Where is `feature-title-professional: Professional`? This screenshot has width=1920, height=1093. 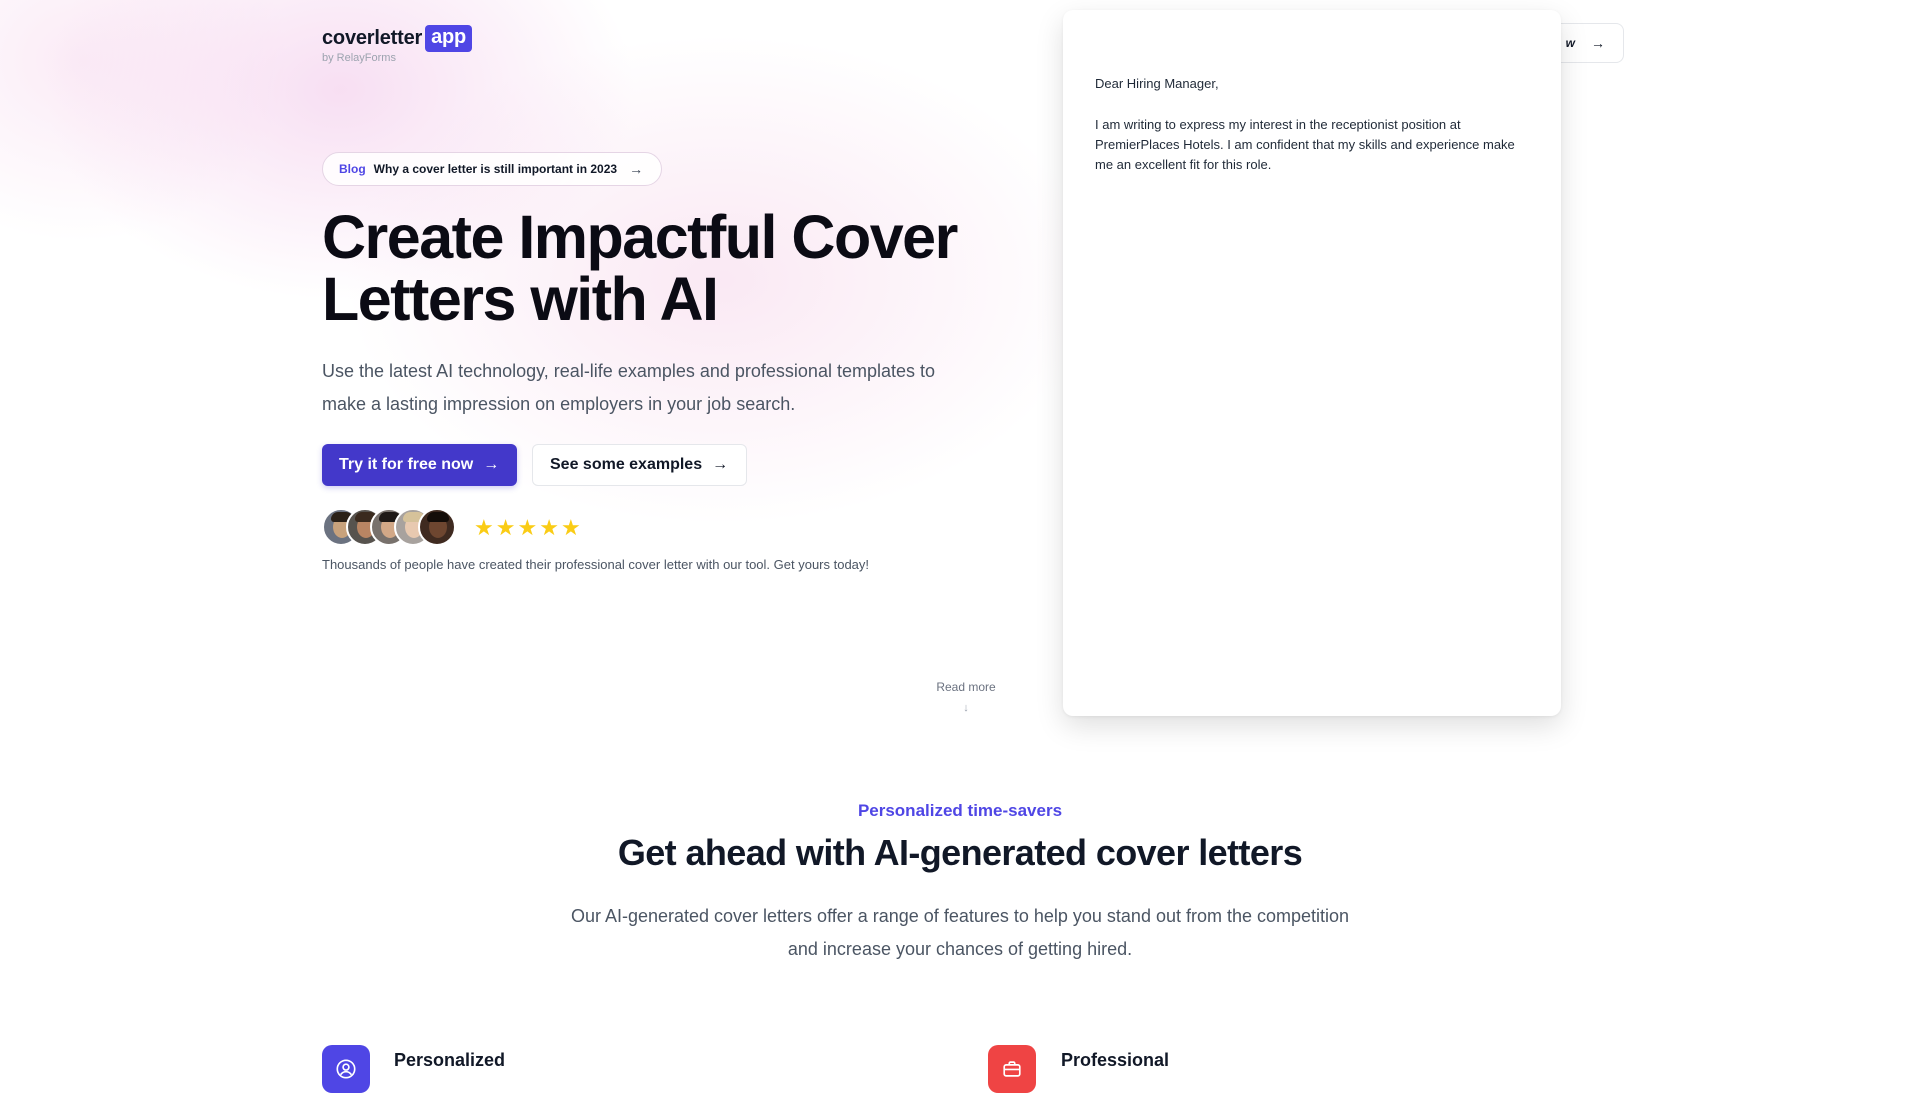
feature-title-professional: Professional is located at coordinates (1115, 1060).